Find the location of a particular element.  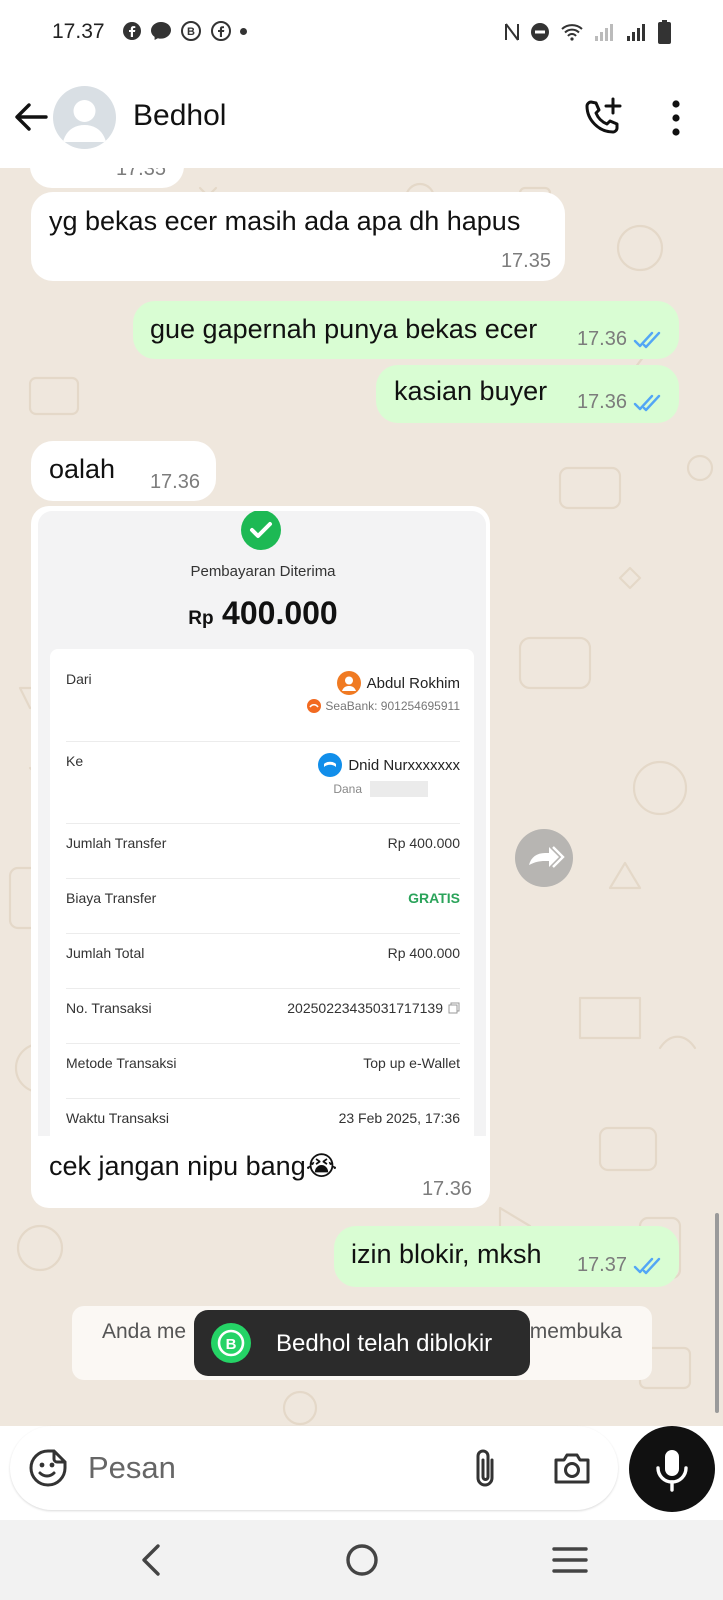

default-avatar-icon is located at coordinates (84, 121).